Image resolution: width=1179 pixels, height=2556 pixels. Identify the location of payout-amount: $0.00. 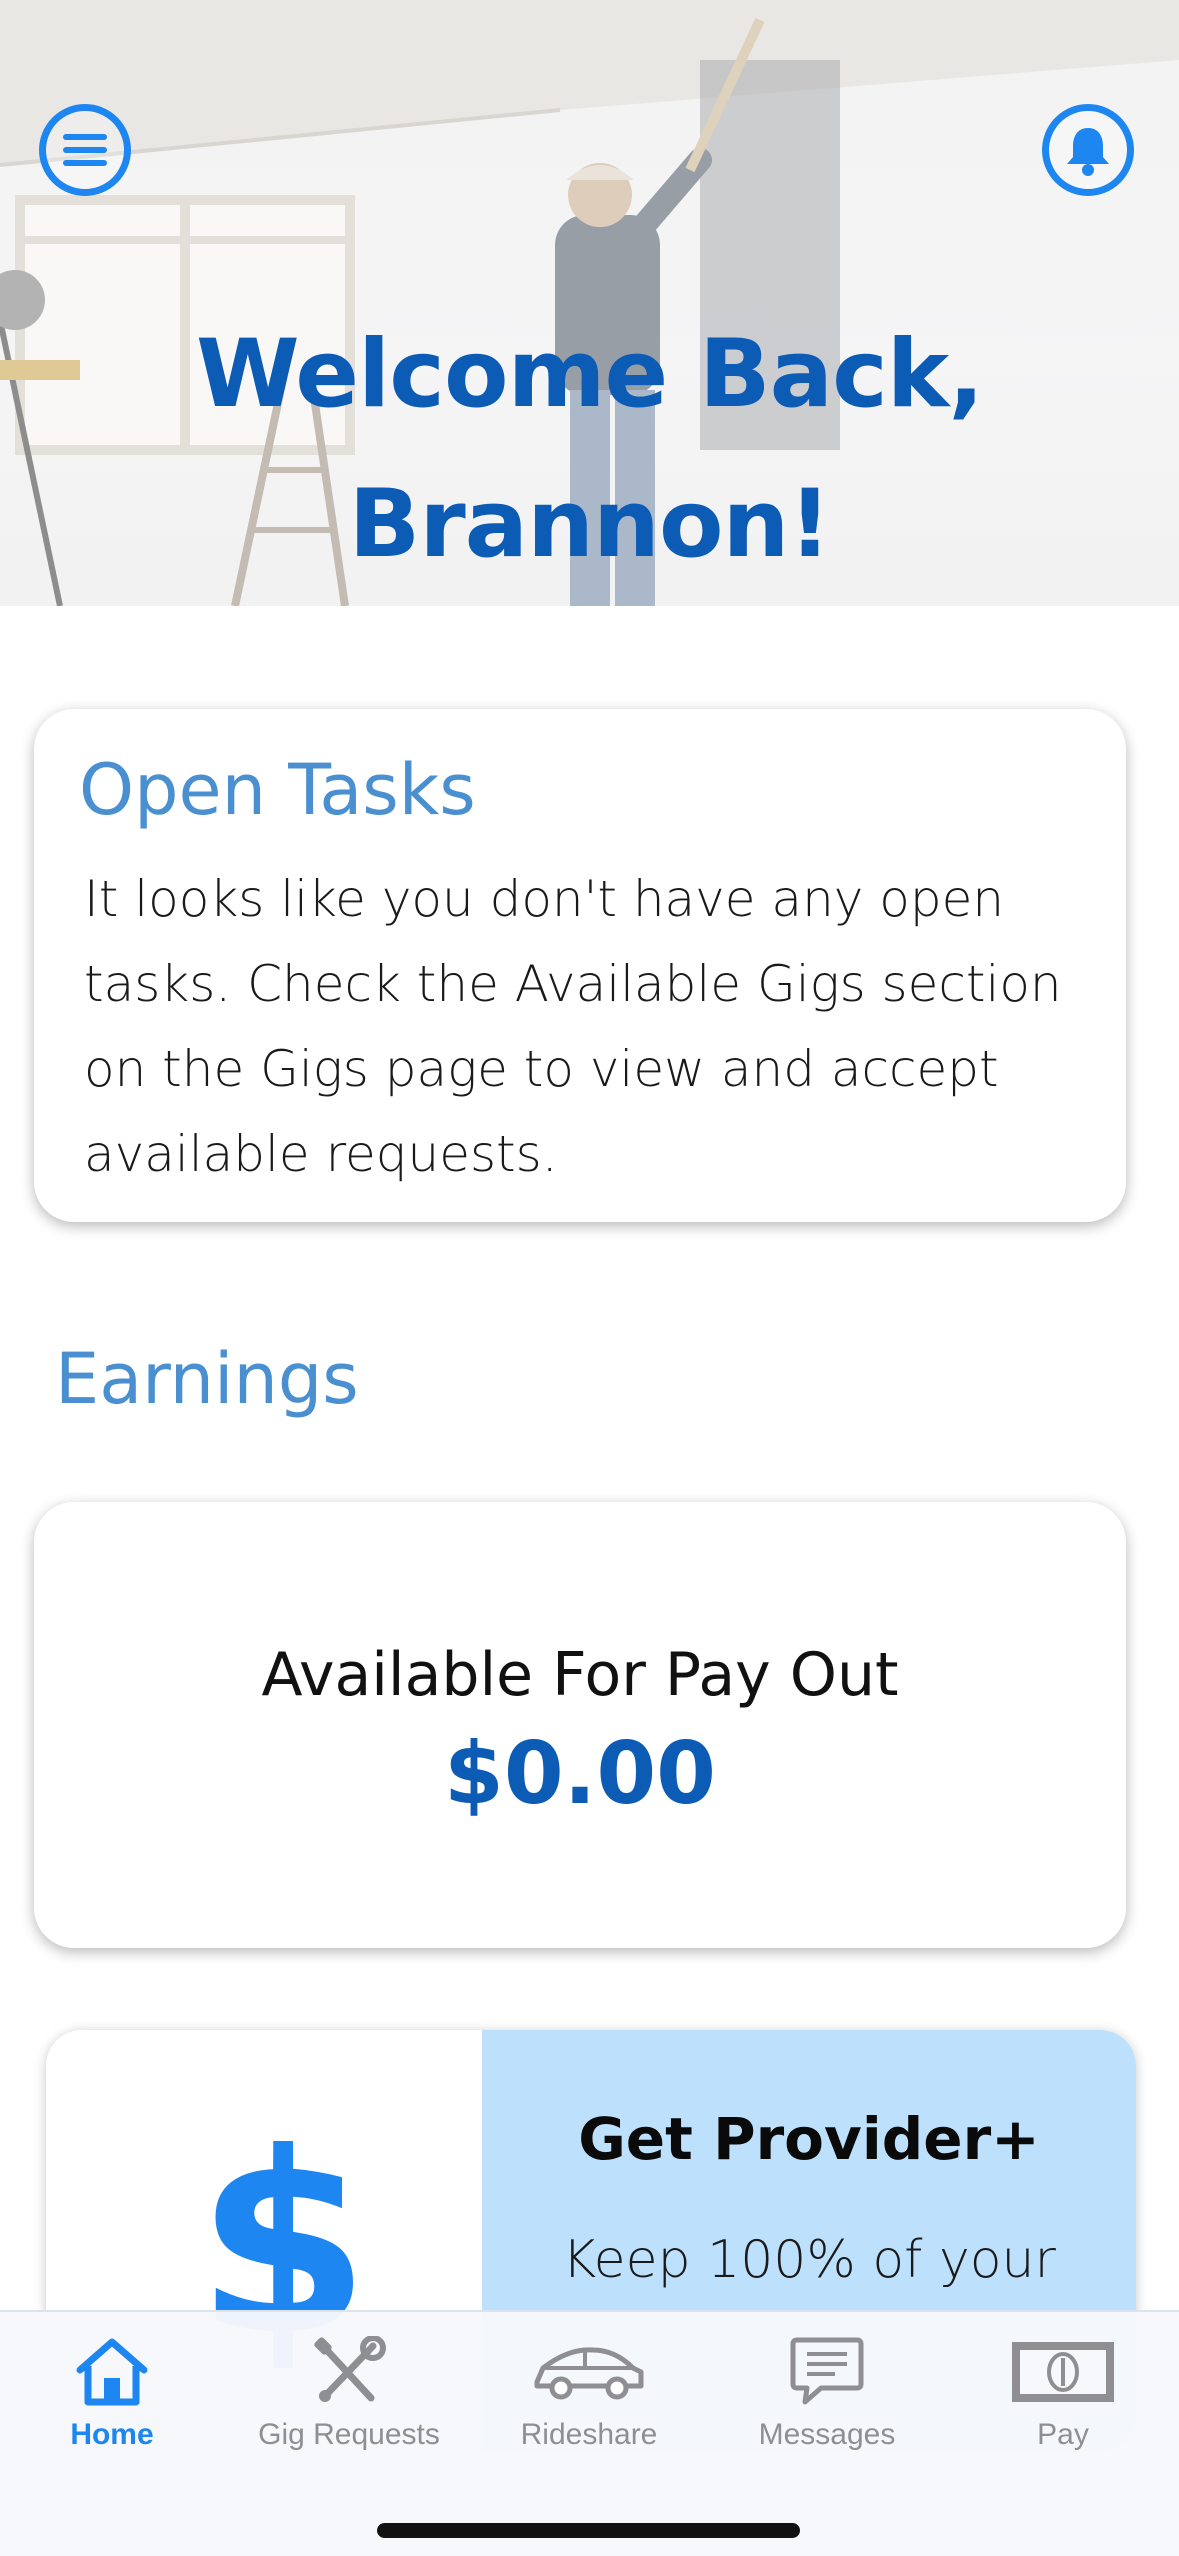
(580, 1774).